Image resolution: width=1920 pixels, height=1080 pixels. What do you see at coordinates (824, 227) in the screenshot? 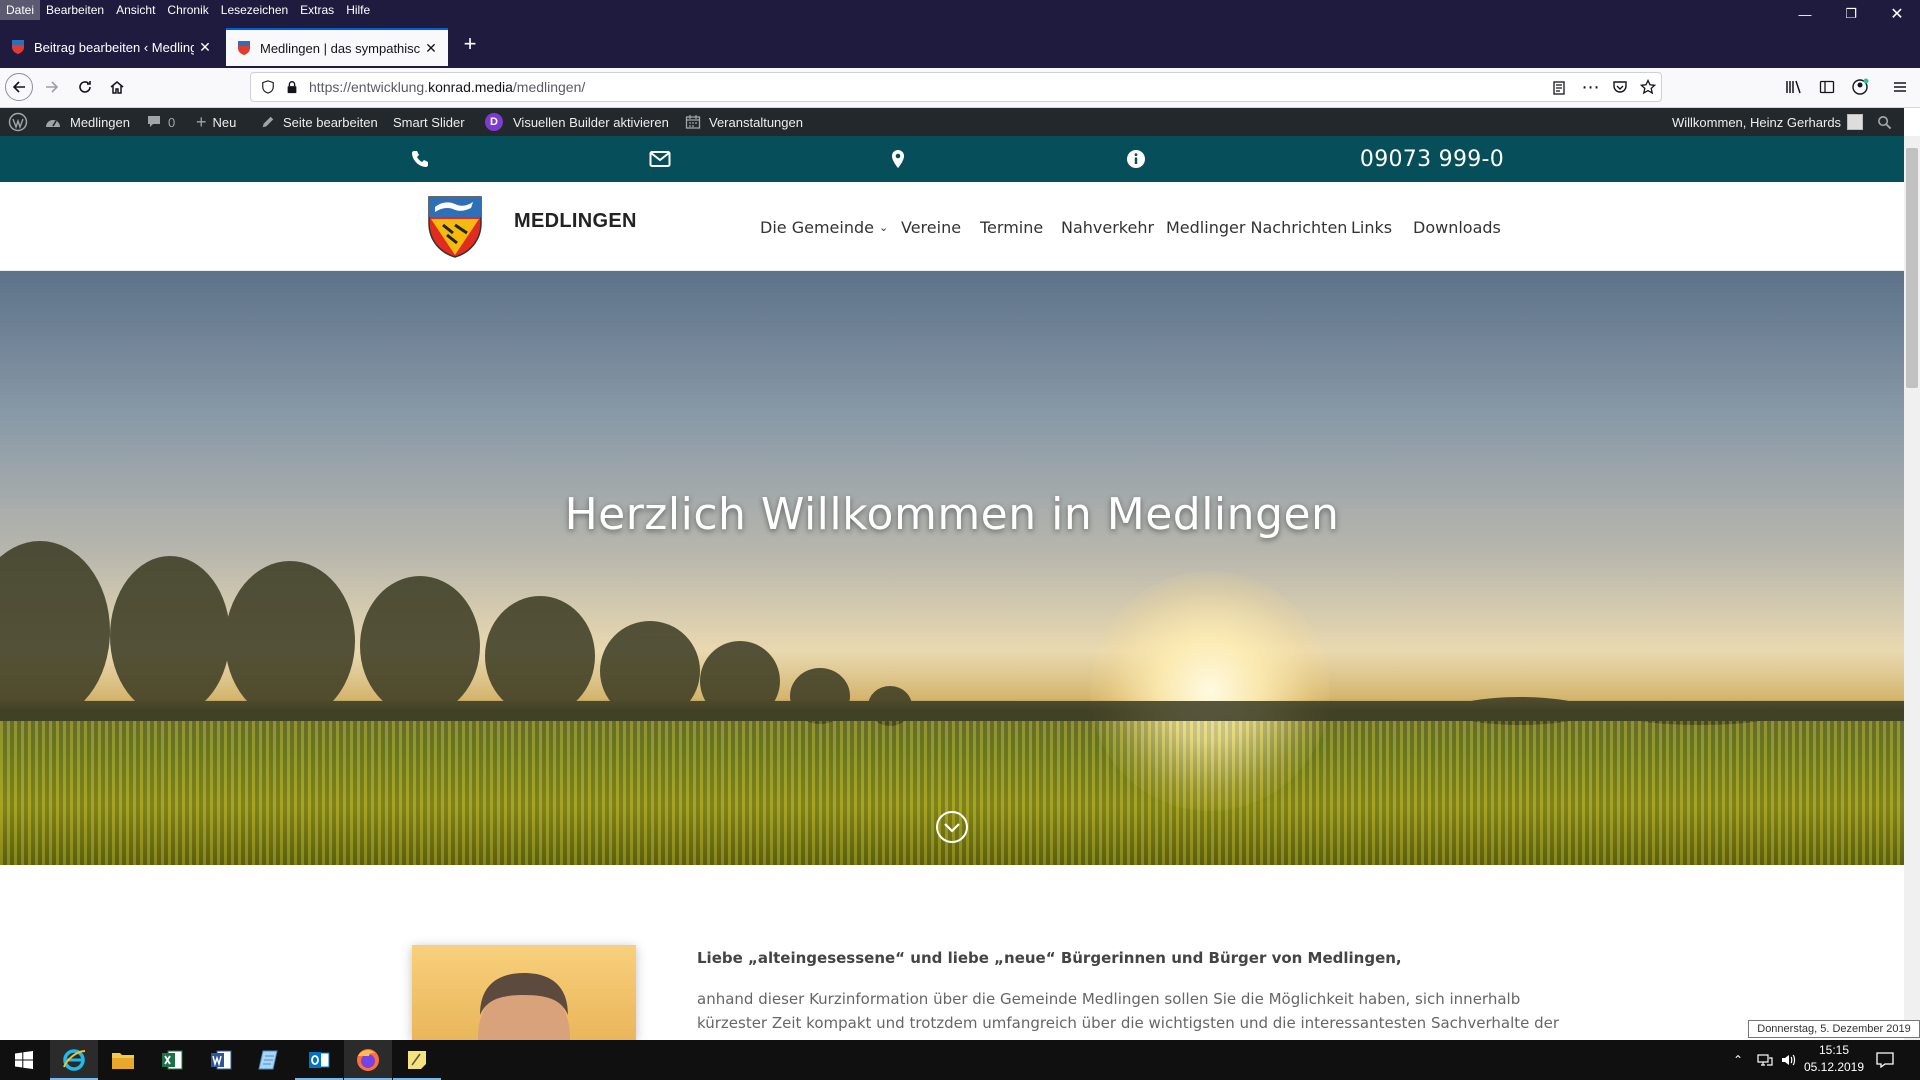
I see `nav-item-die-gemeinde: Die Gemeinde ⌄` at bounding box center [824, 227].